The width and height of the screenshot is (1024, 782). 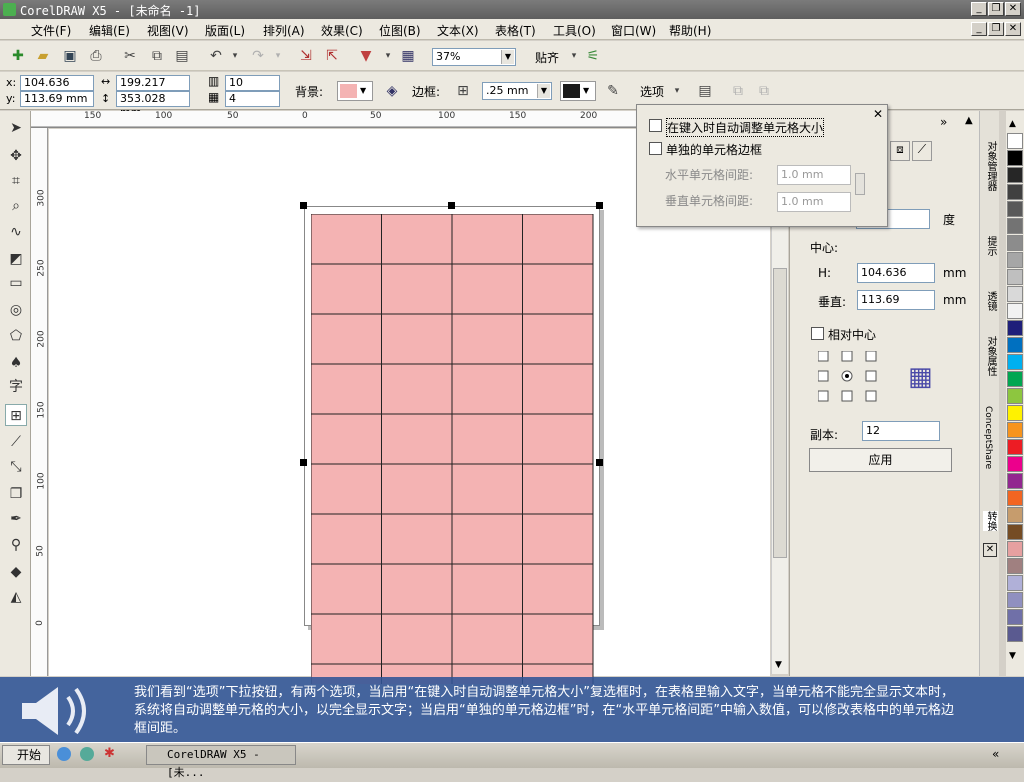 I want to click on tab-hints: 提示, so click(x=990, y=246).